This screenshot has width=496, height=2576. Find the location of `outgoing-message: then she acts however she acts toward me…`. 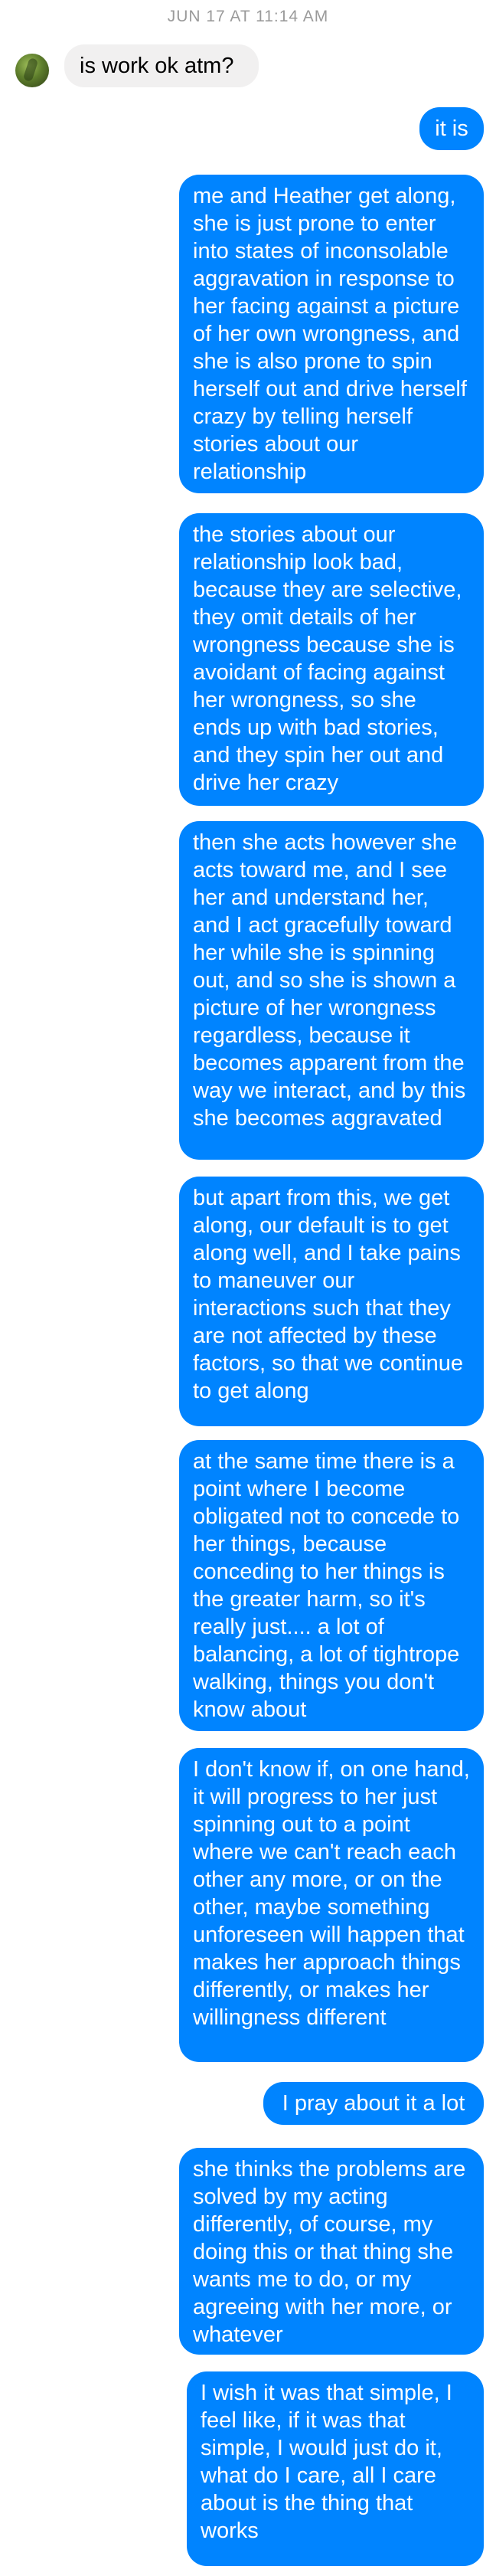

outgoing-message: then she acts however she acts toward me… is located at coordinates (331, 990).